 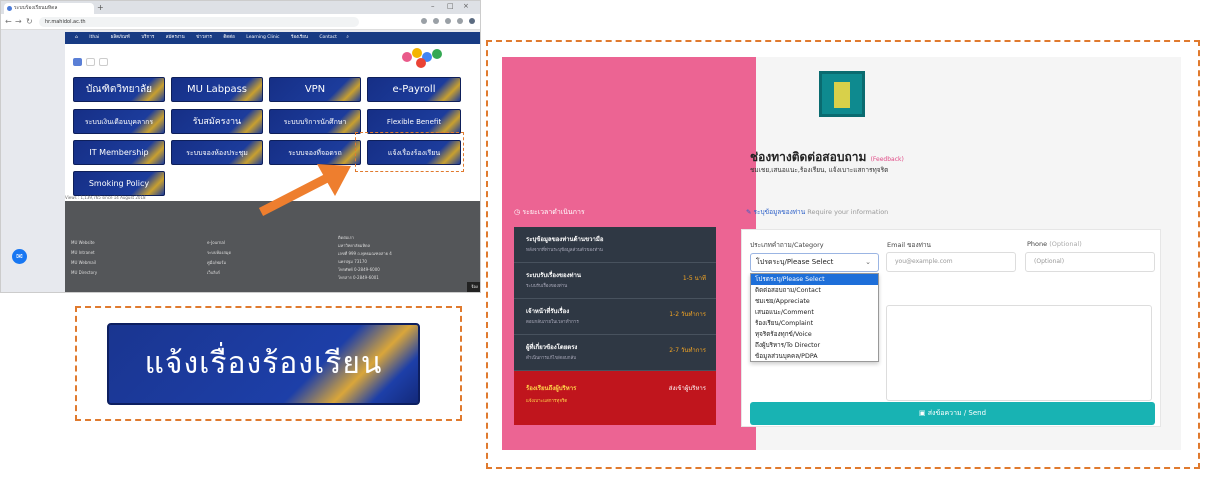 I want to click on timeline-sub: แจ้งเบาะแสการทุจริต, so click(x=547, y=401).